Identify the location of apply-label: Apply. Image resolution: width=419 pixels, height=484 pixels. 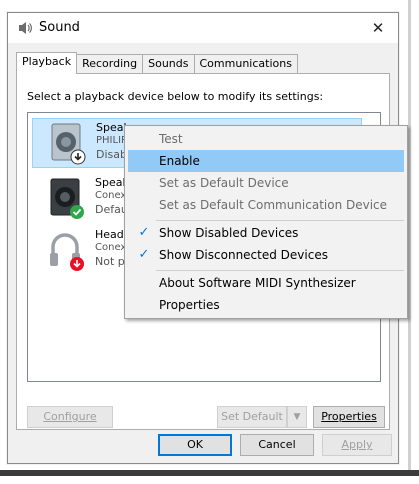
(357, 444).